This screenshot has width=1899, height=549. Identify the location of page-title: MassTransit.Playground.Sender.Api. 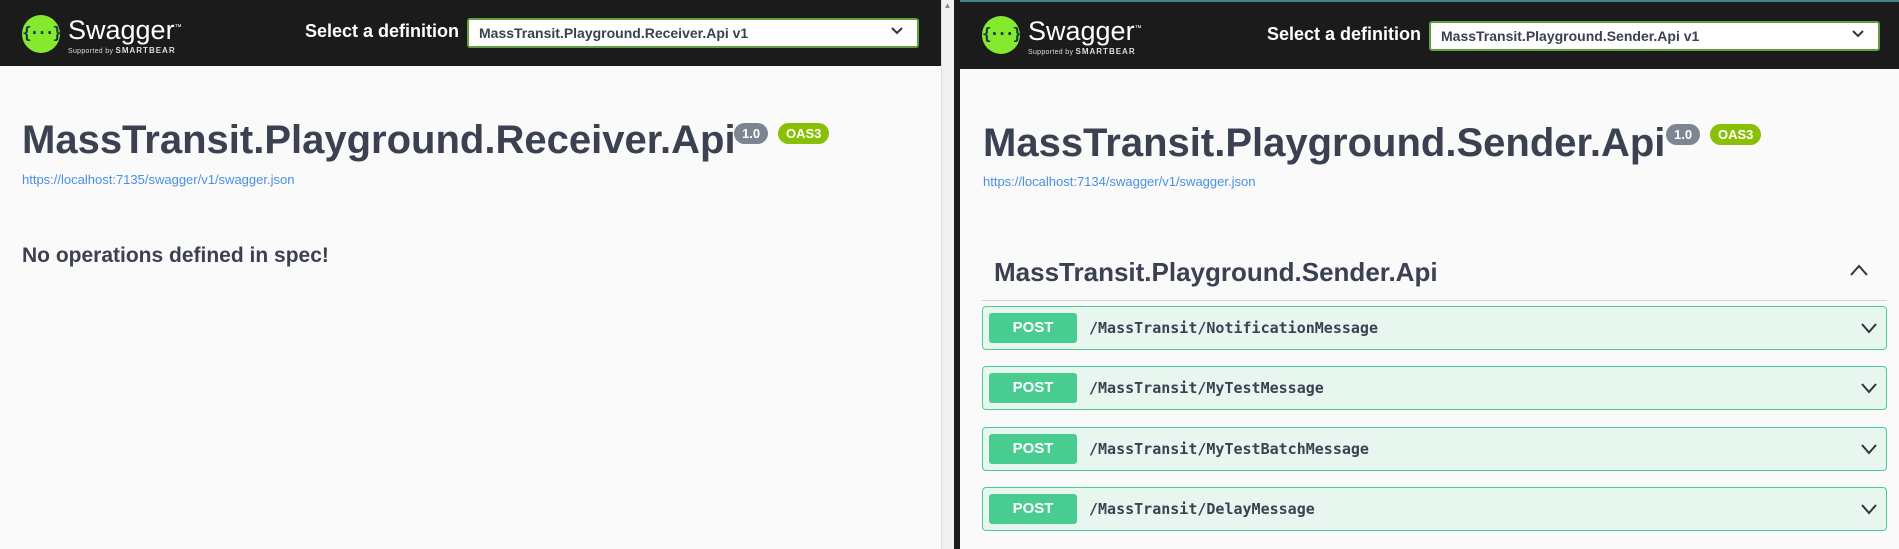
(1324, 143).